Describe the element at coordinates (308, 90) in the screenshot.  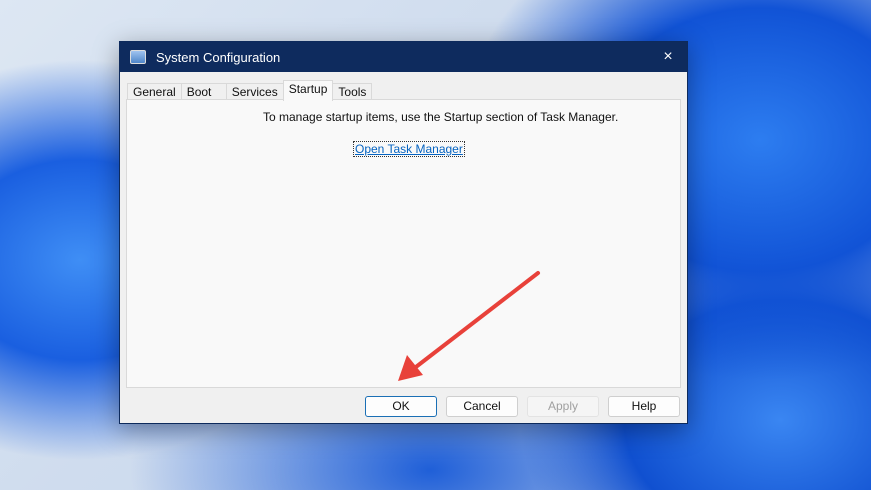
I see `tab-startup: Startup` at that location.